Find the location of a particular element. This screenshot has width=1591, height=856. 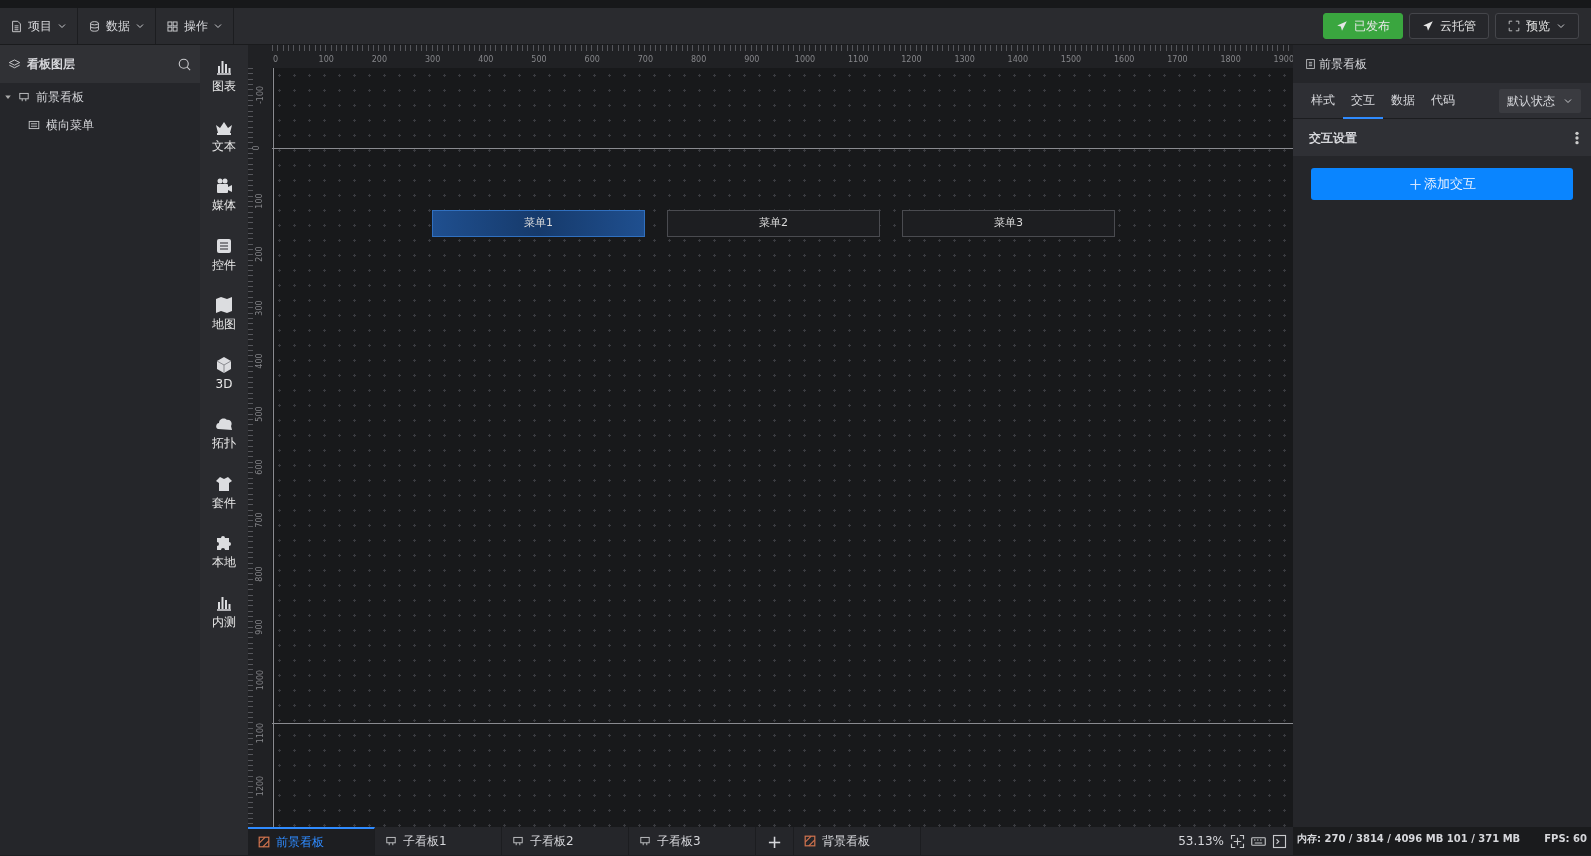

menu-item: 菜单1 is located at coordinates (538, 223).